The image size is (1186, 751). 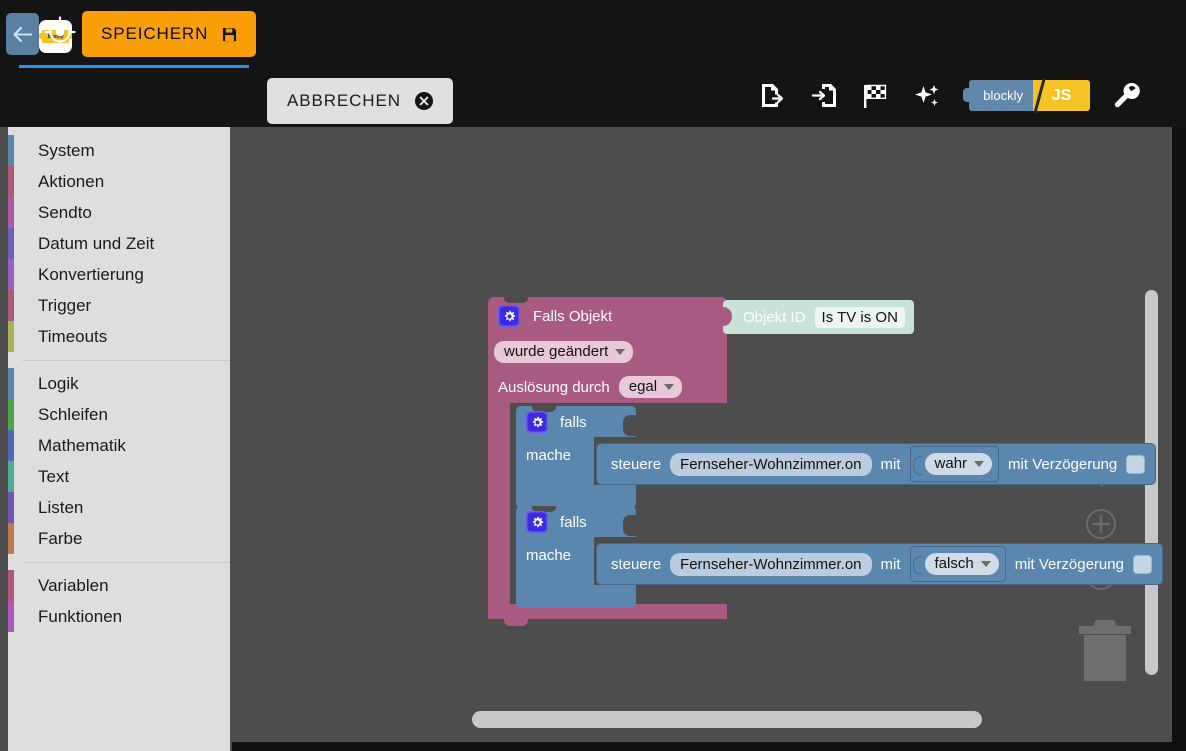 I want to click on if-block-1-do-label: mache, so click(x=549, y=455).